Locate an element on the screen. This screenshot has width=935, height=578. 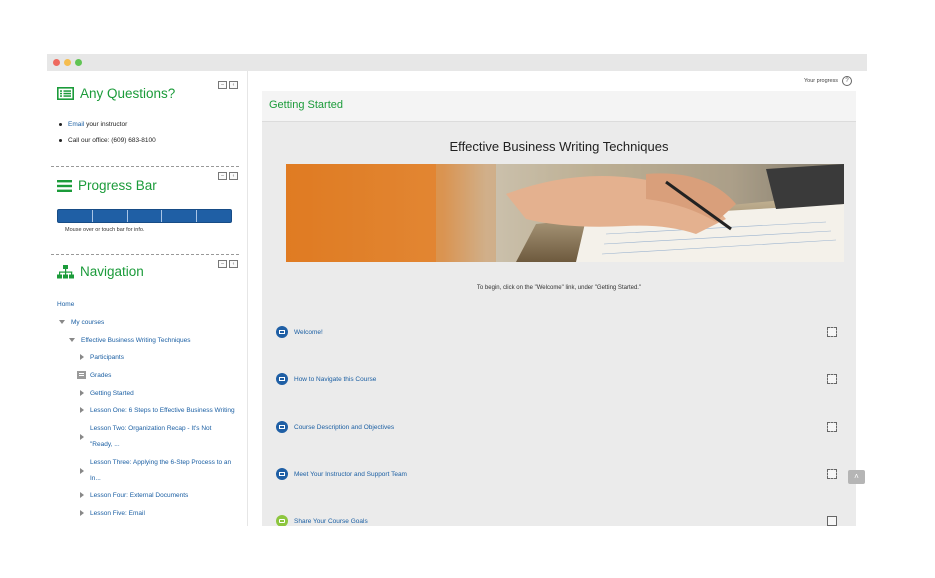
nav-course: Effective Business Writing Techniques is located at coordinates (129, 340).